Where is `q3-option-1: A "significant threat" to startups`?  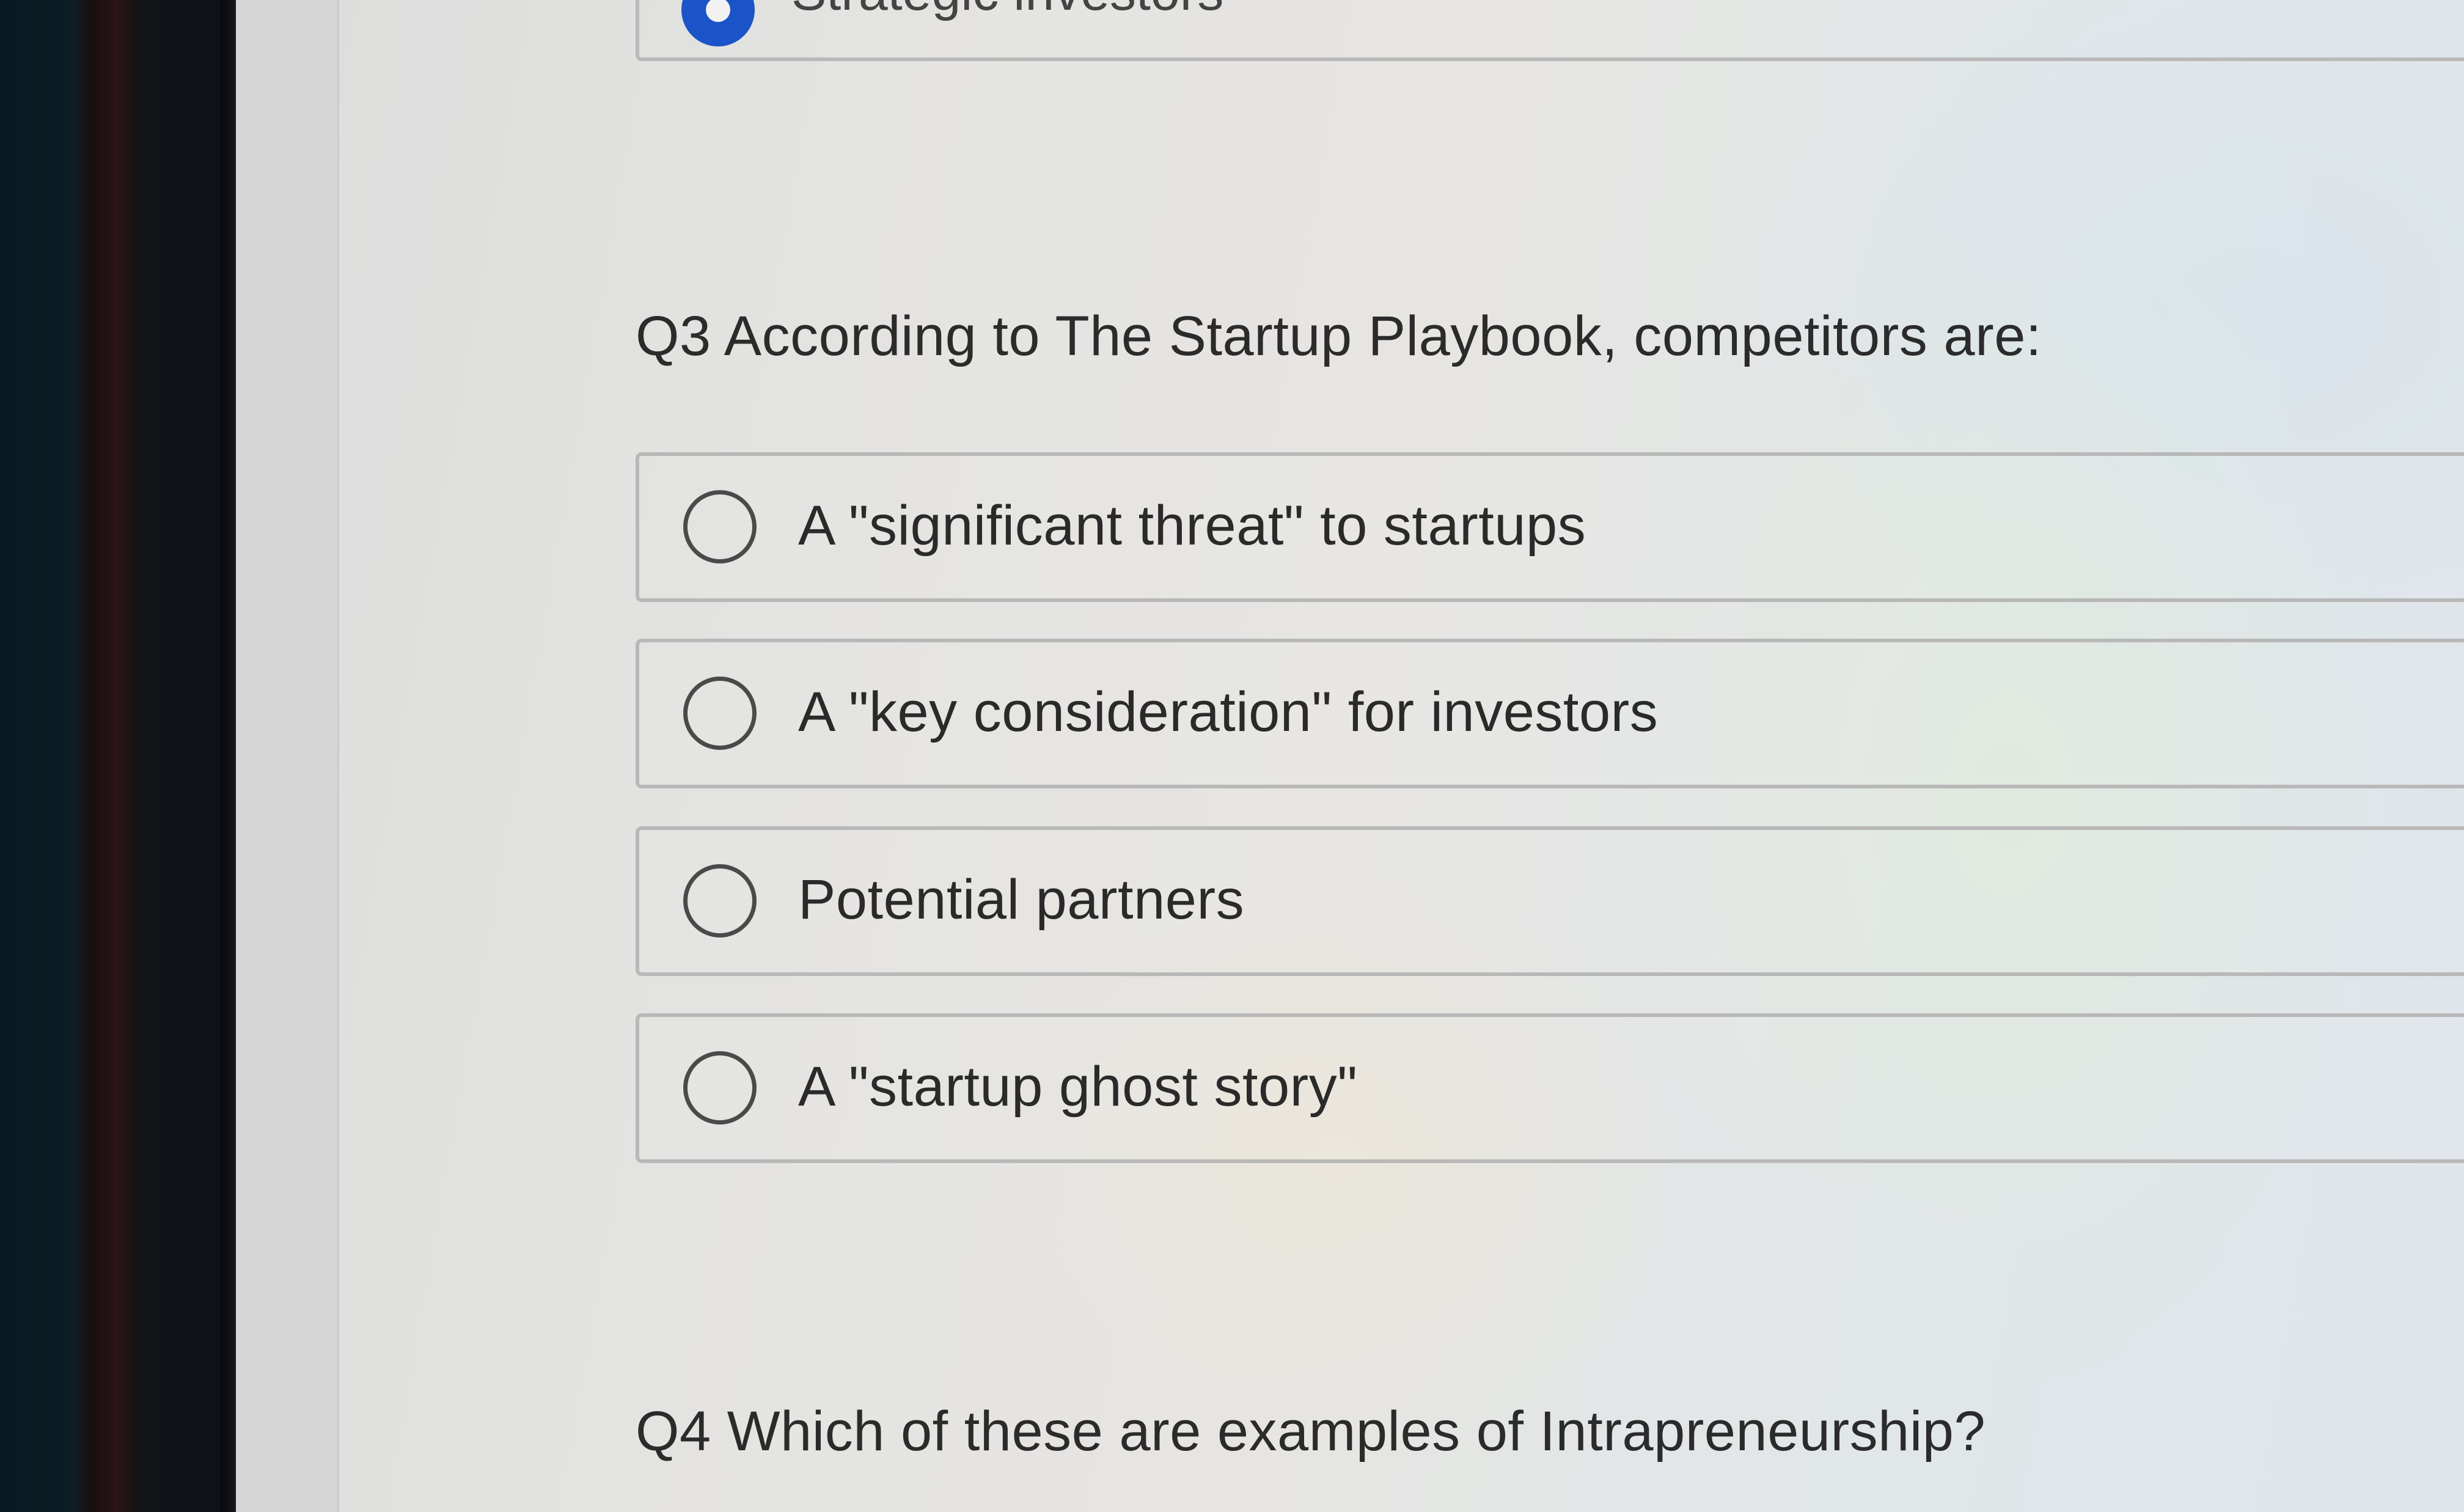 q3-option-1: A "significant threat" to startups is located at coordinates (1550, 527).